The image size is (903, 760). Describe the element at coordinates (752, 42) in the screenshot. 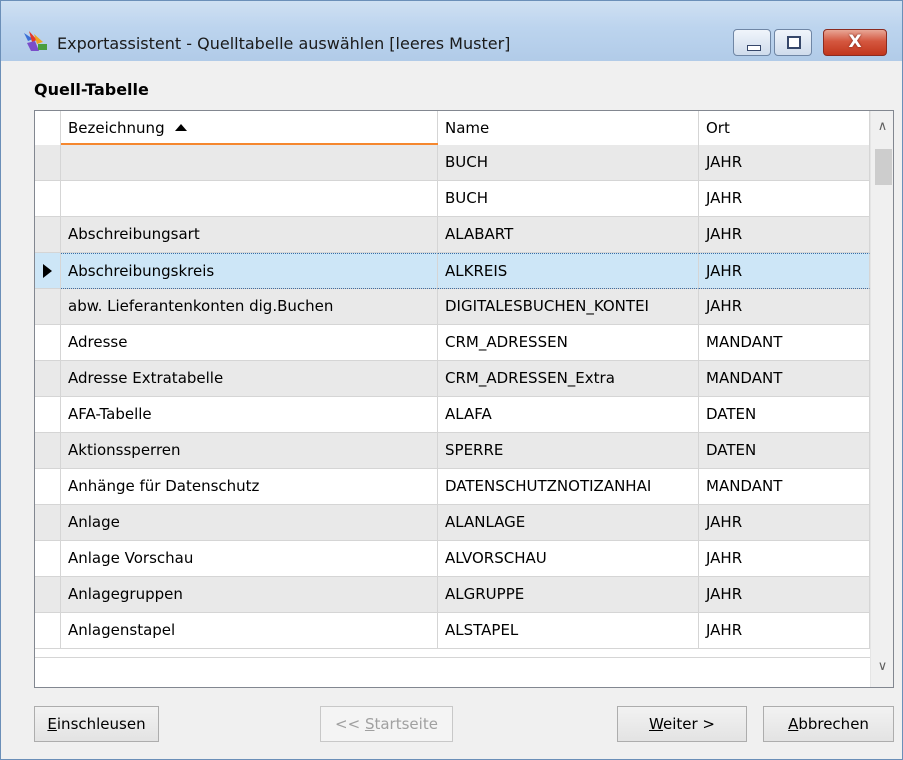

I see `minimize-button` at that location.